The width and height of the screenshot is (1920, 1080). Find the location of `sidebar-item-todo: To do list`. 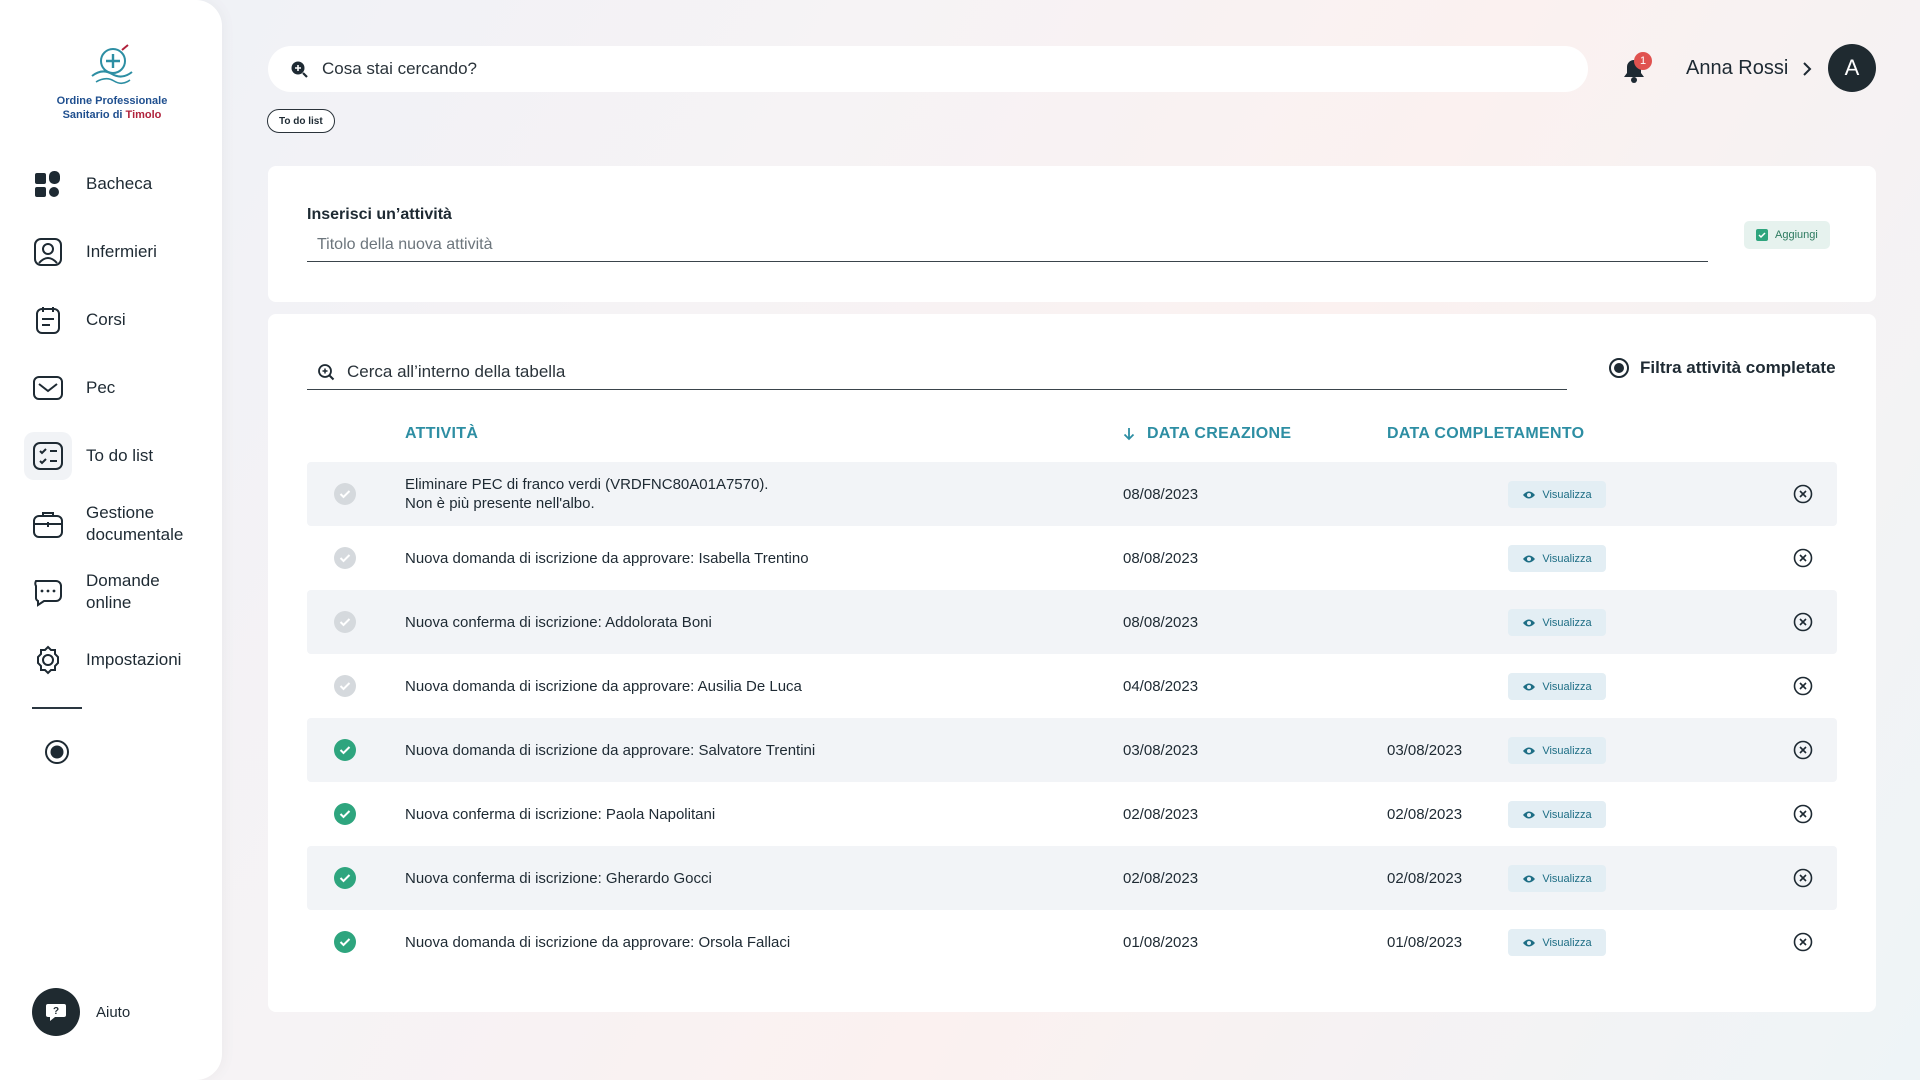

sidebar-item-todo: To do list is located at coordinates (114, 456).